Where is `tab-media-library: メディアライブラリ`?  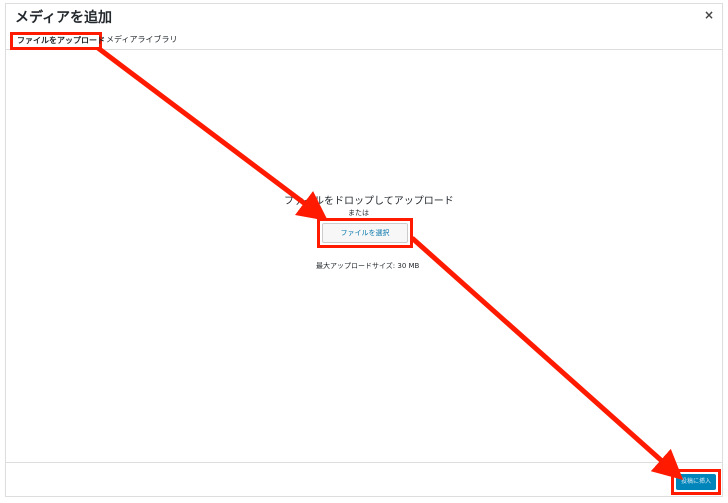
tab-media-library: メディアライブラリ is located at coordinates (140, 41).